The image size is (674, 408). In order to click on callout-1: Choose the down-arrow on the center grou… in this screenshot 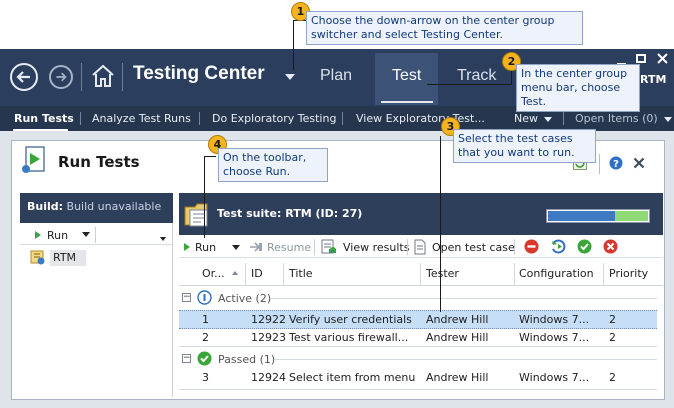, I will do `click(444, 28)`.